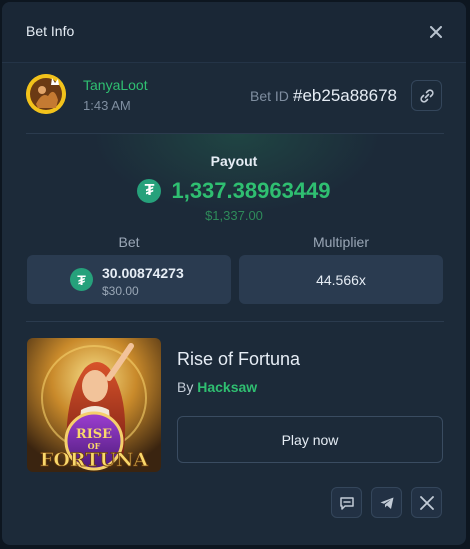 The height and width of the screenshot is (549, 470). I want to click on payout-amount: 1,337.38963449, so click(251, 190).